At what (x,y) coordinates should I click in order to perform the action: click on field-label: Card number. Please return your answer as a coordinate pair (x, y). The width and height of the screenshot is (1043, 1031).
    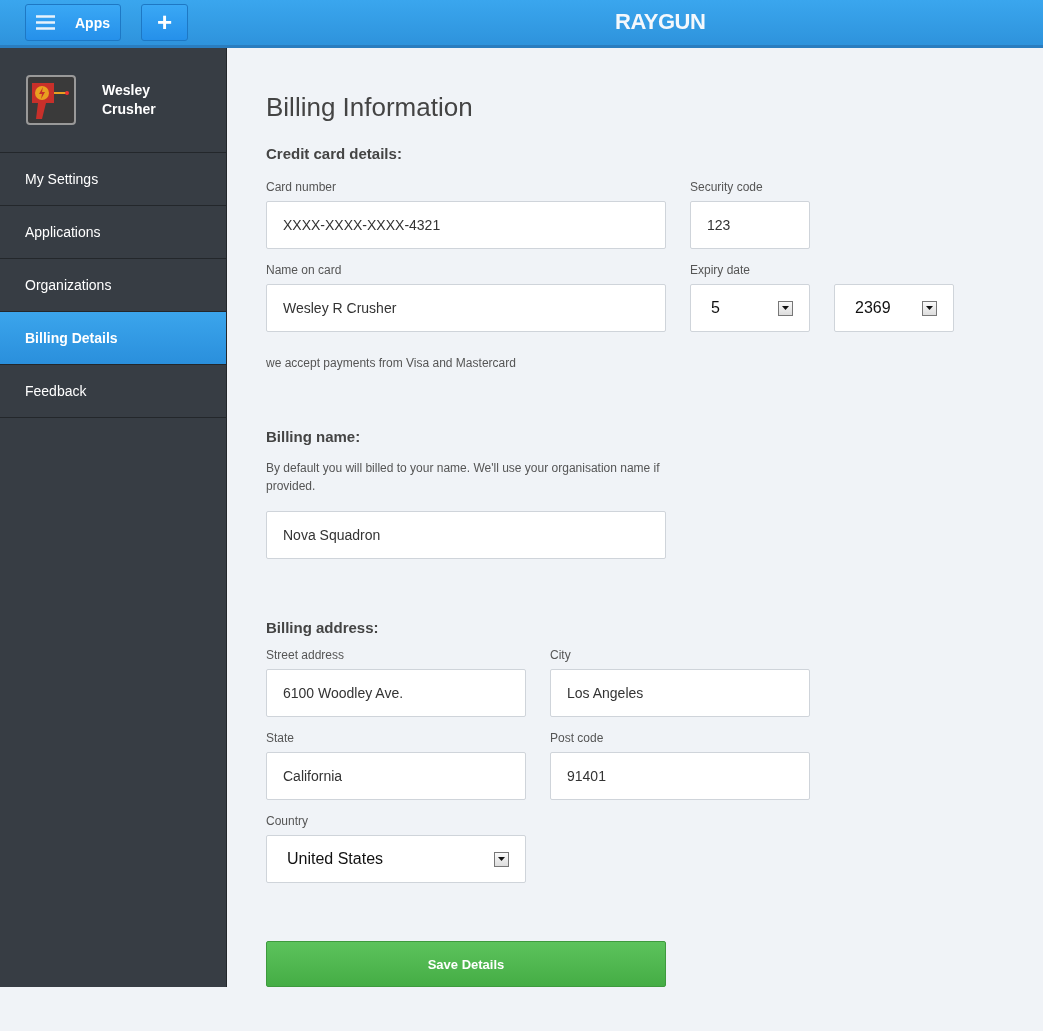
    Looking at the image, I should click on (302, 187).